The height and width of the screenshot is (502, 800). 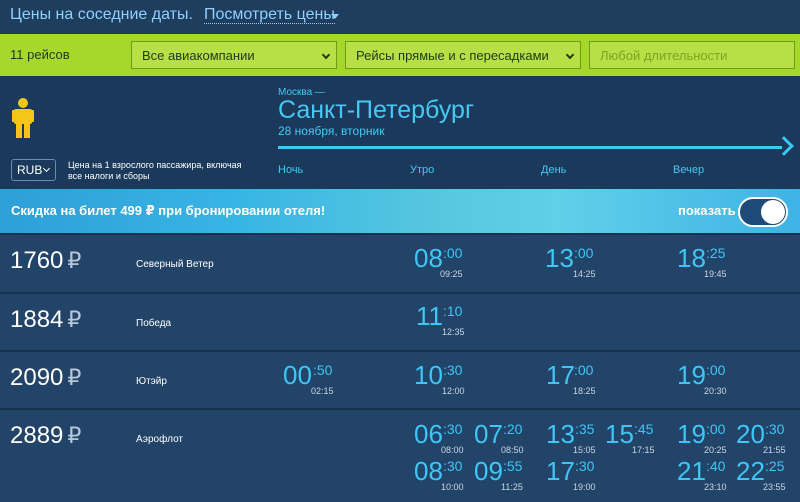 I want to click on toggle-knob, so click(x=773, y=212).